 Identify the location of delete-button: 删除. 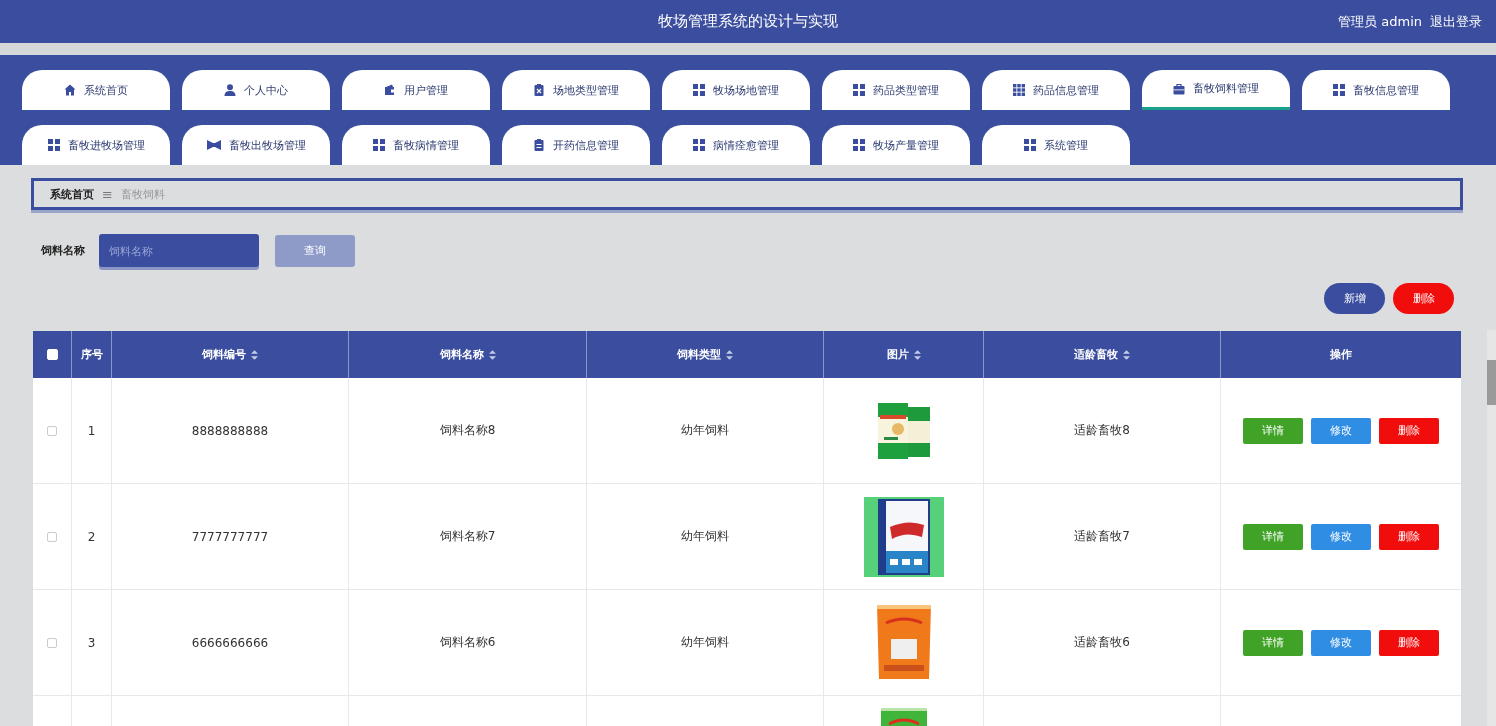
(1423, 298).